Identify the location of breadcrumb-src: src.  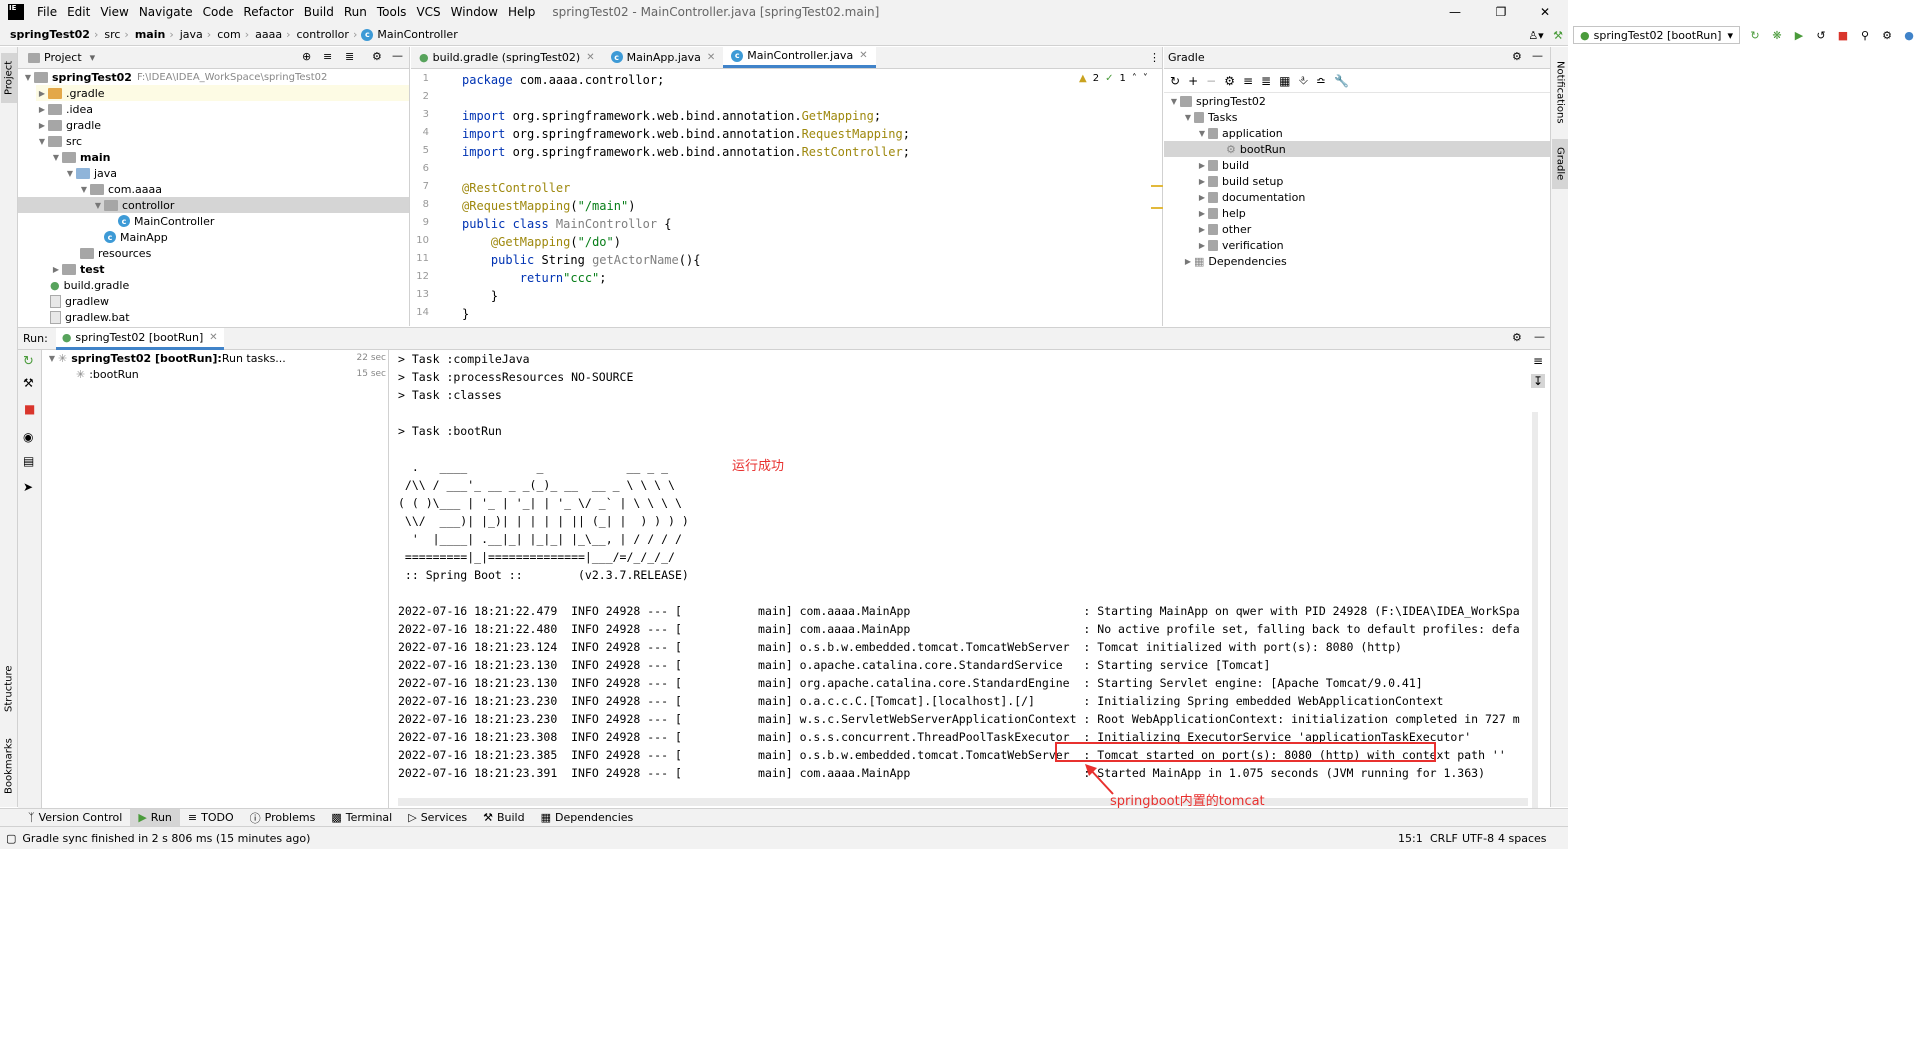
(111, 34).